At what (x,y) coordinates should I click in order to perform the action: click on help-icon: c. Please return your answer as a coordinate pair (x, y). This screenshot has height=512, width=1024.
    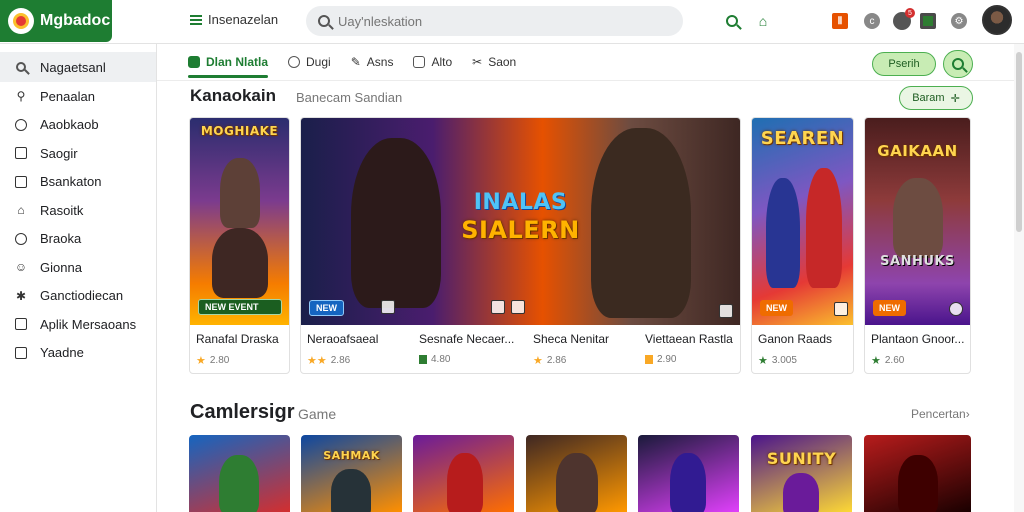
    Looking at the image, I should click on (872, 21).